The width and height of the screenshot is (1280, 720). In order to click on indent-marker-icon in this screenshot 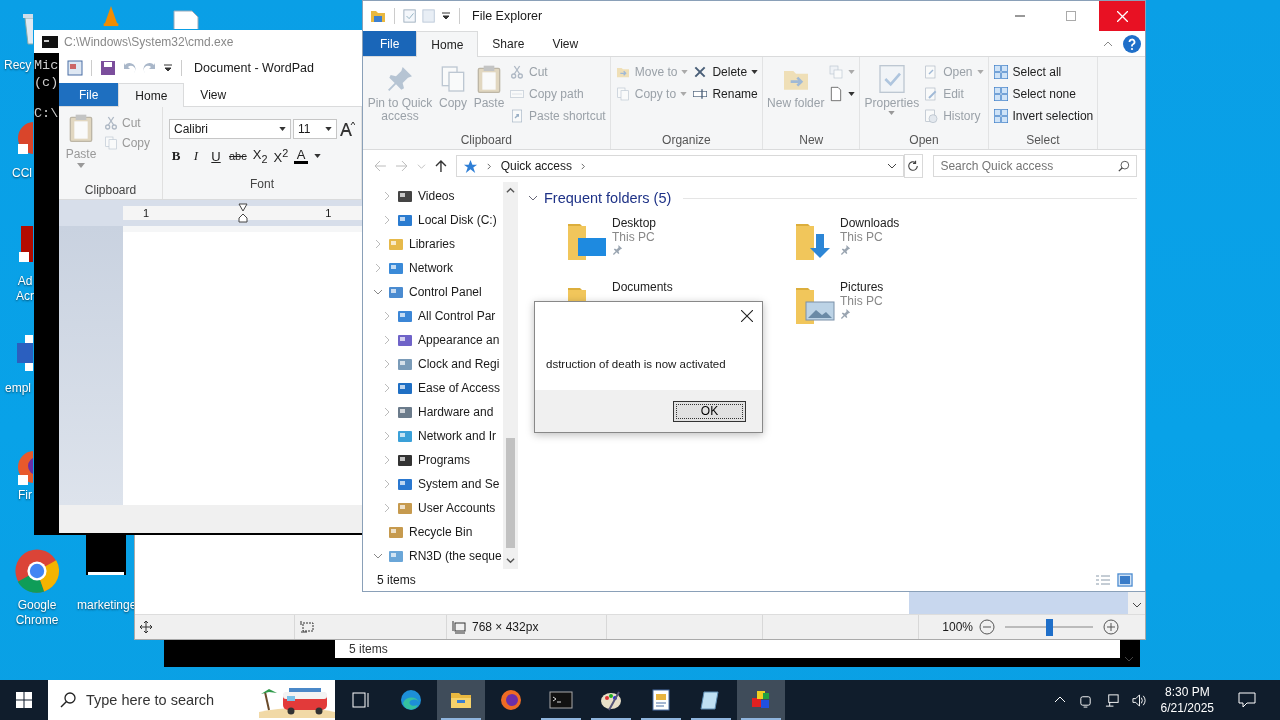, I will do `click(243, 213)`.